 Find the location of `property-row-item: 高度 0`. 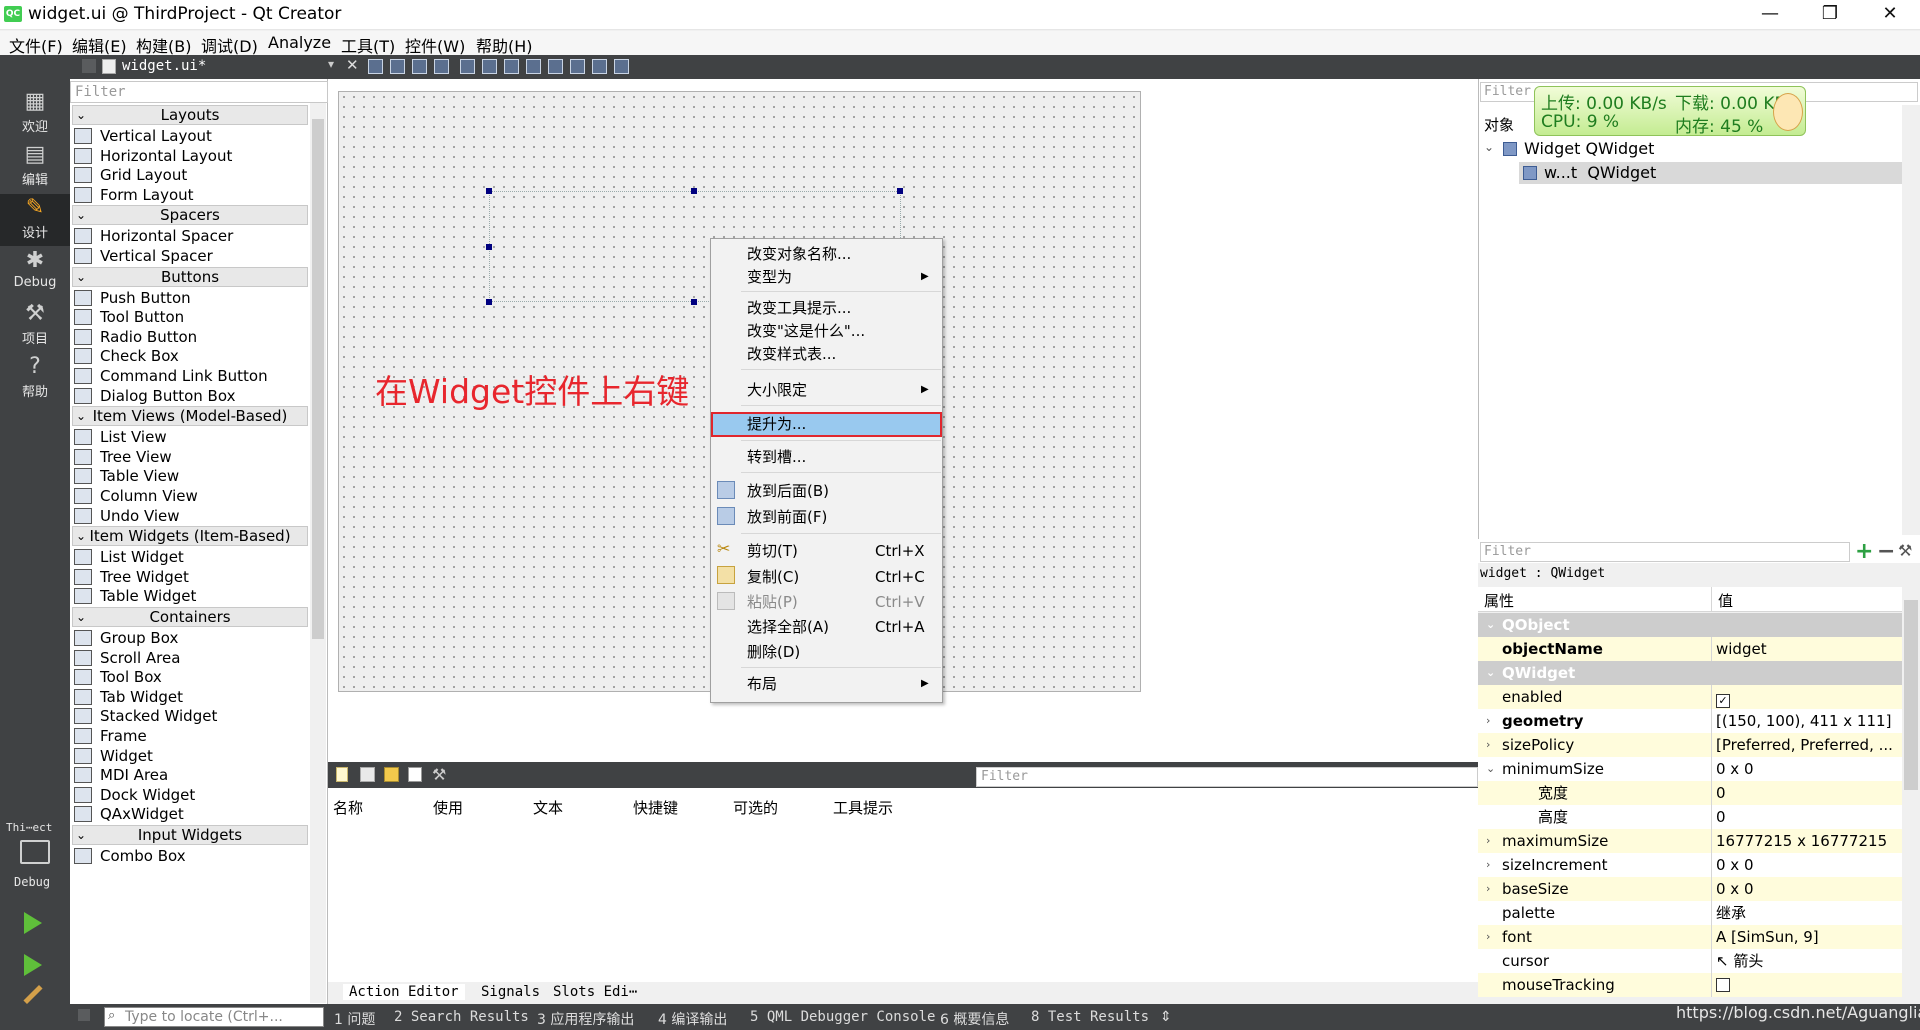

property-row-item: 高度 0 is located at coordinates (1690, 817).